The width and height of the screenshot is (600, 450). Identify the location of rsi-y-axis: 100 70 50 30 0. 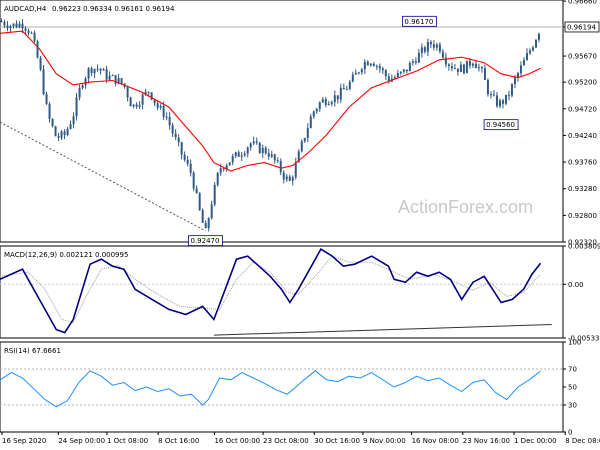
(572, 388).